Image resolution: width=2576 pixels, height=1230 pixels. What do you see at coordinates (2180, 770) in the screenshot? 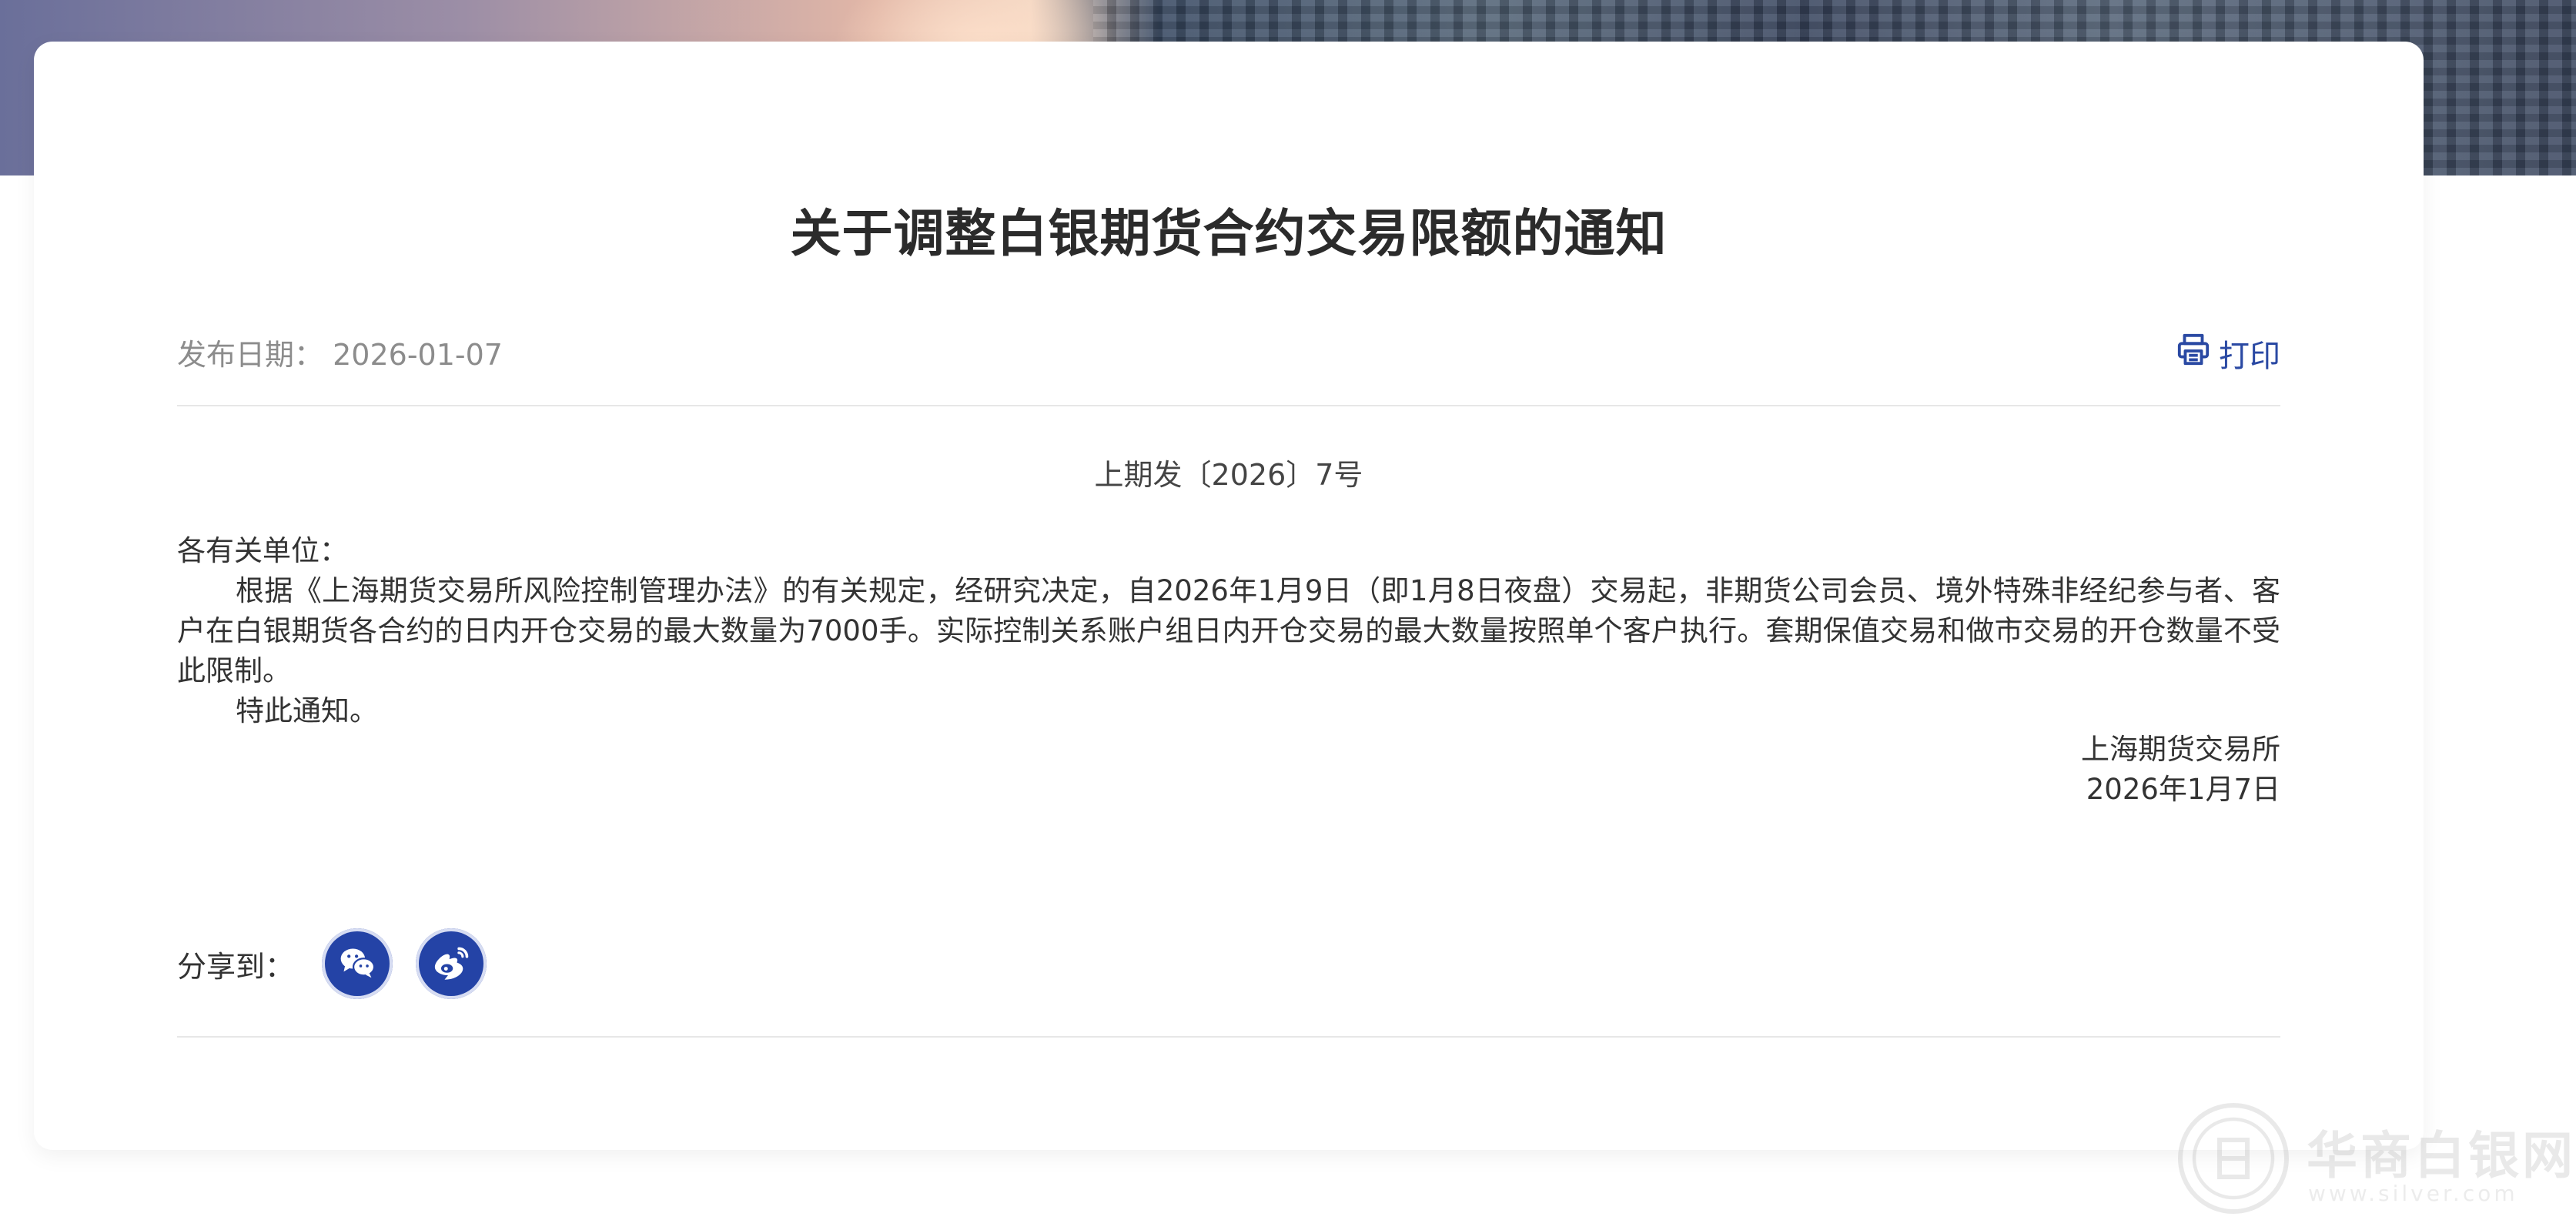
I see `signature-block: 上海期货交易所 2026年1月7日` at bounding box center [2180, 770].